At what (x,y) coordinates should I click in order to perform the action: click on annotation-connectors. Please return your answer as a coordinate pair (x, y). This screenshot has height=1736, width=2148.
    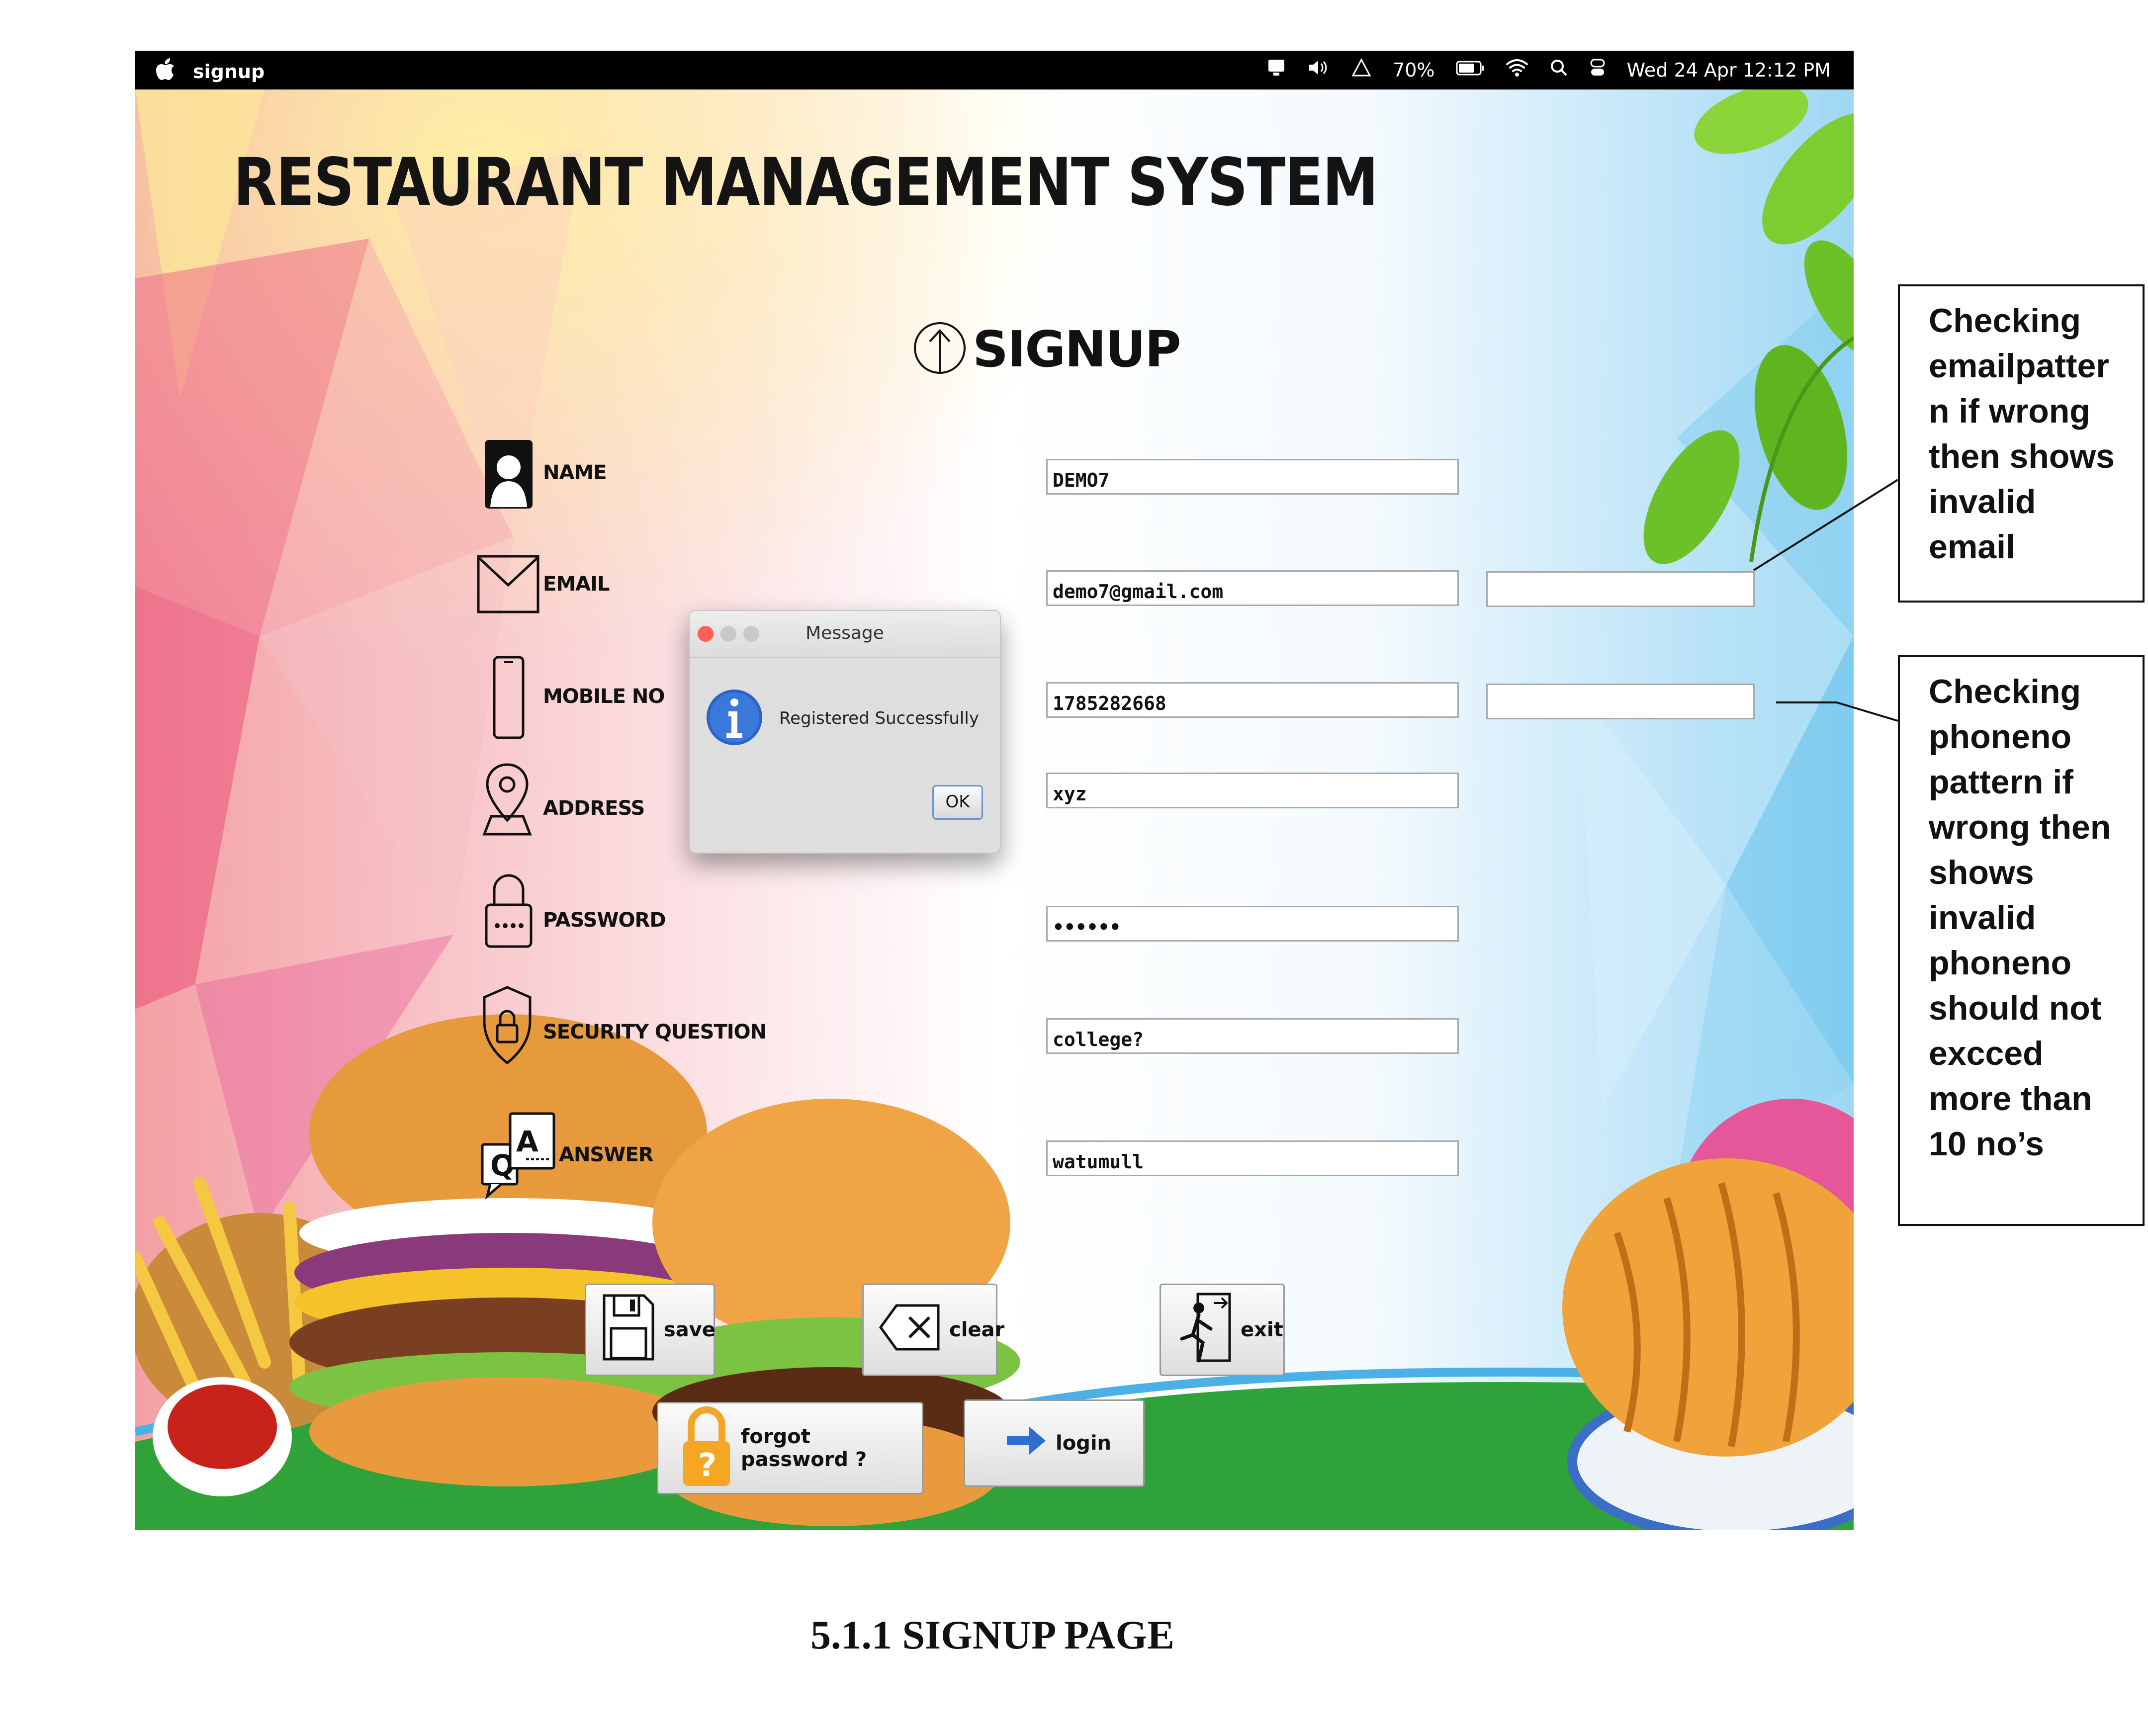
    Looking at the image, I should click on (1826, 600).